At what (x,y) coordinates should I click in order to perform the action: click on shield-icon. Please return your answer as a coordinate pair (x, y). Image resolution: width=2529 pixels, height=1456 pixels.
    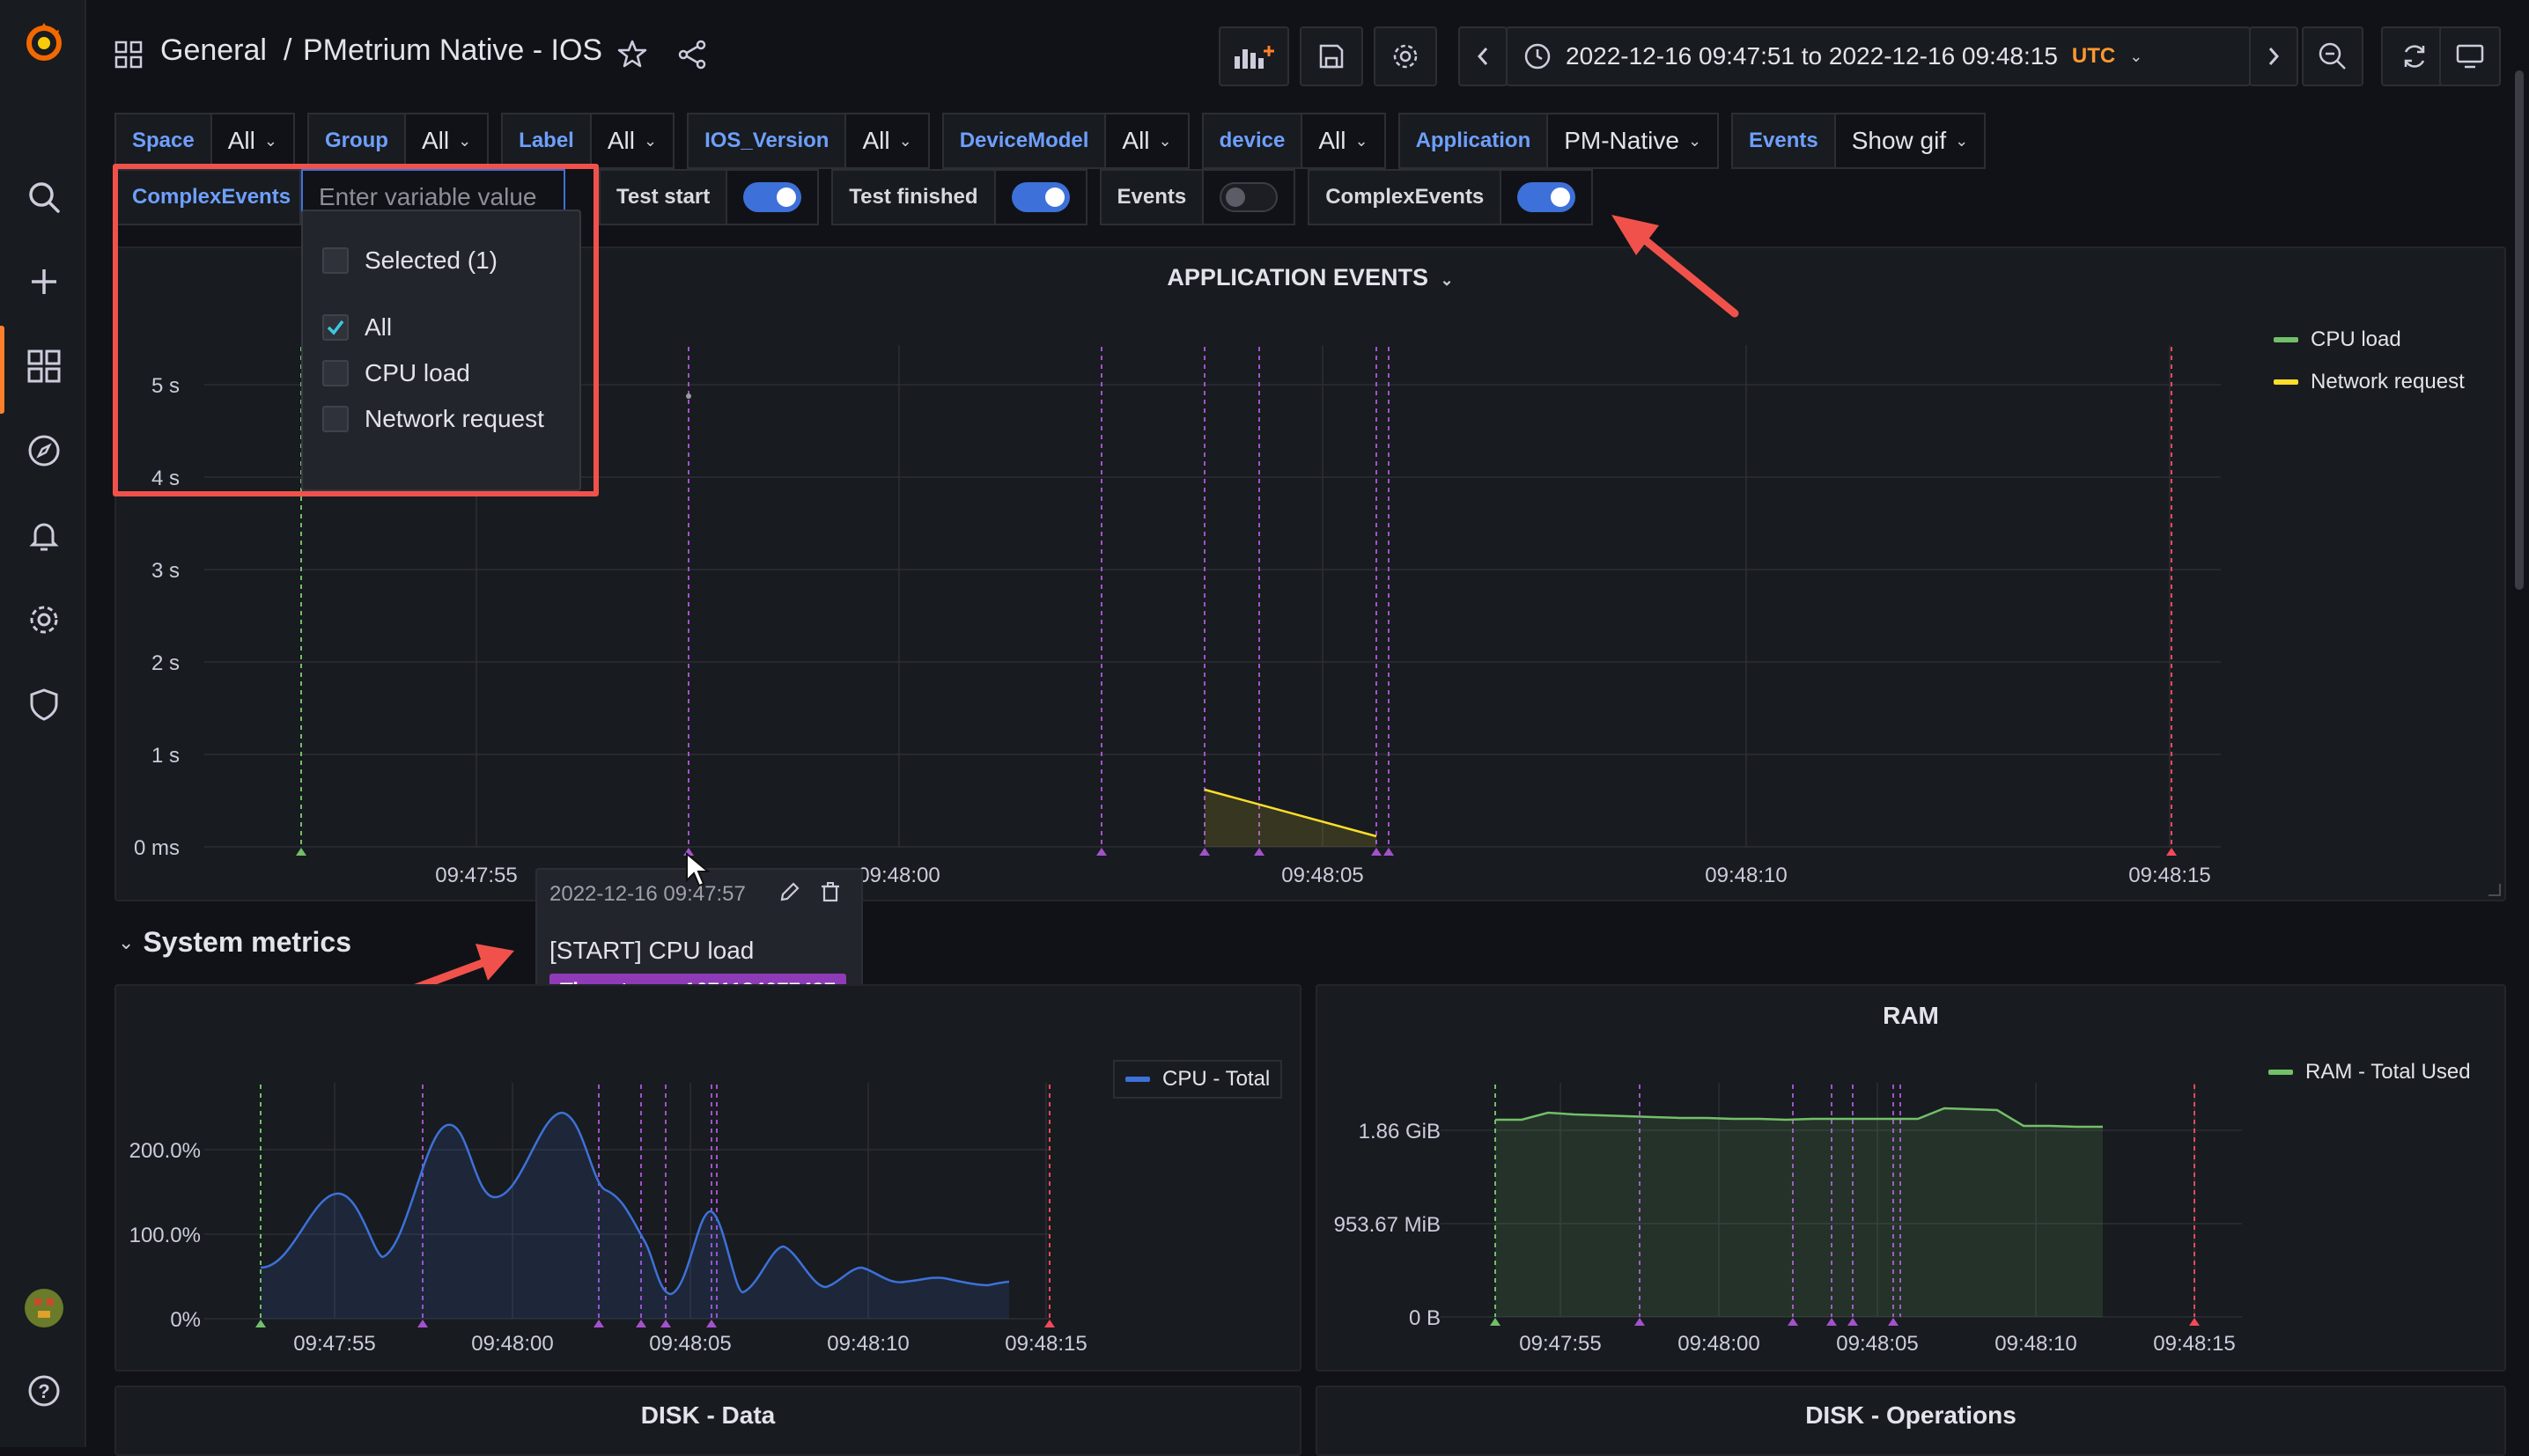
    Looking at the image, I should click on (44, 704).